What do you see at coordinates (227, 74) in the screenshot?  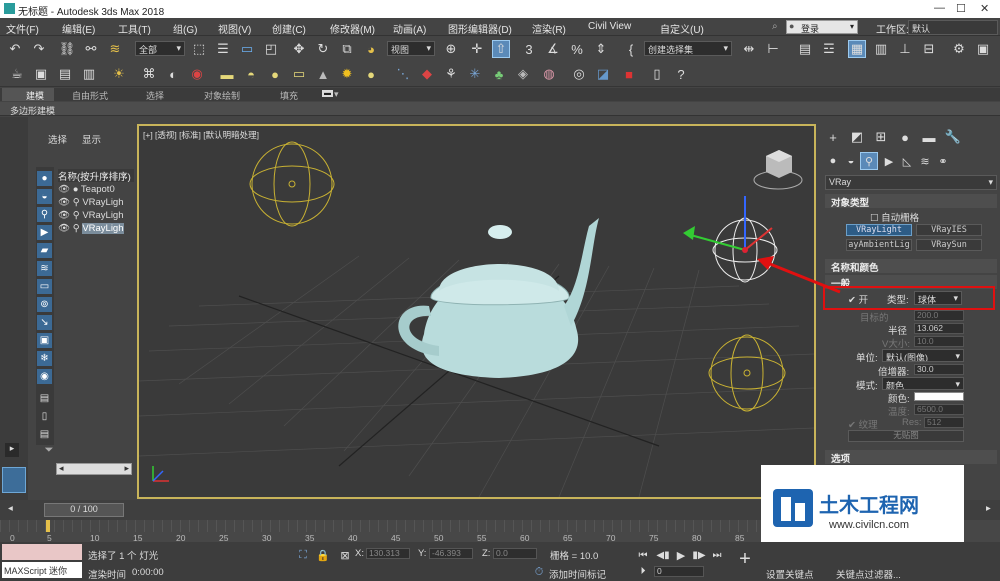 I see `plane-icon: ▬` at bounding box center [227, 74].